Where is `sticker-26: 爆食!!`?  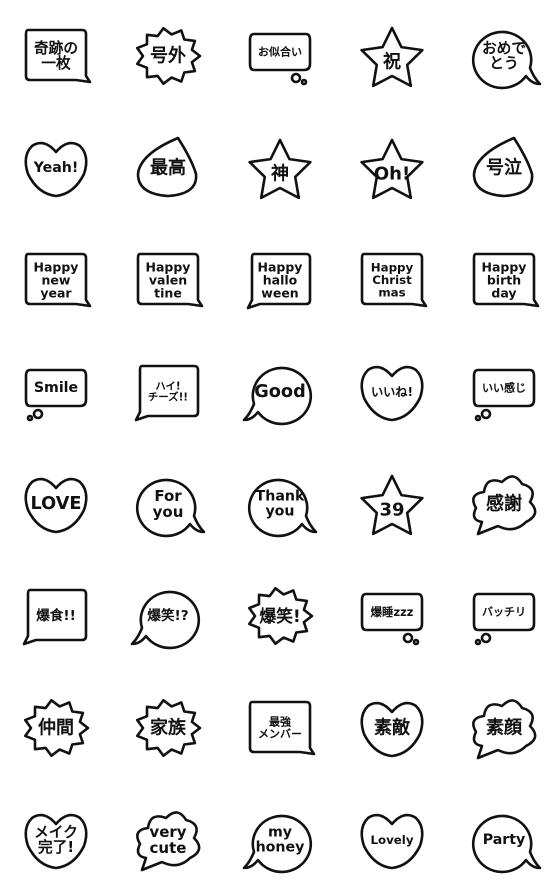
sticker-26: 爆食!! is located at coordinates (55, 617).